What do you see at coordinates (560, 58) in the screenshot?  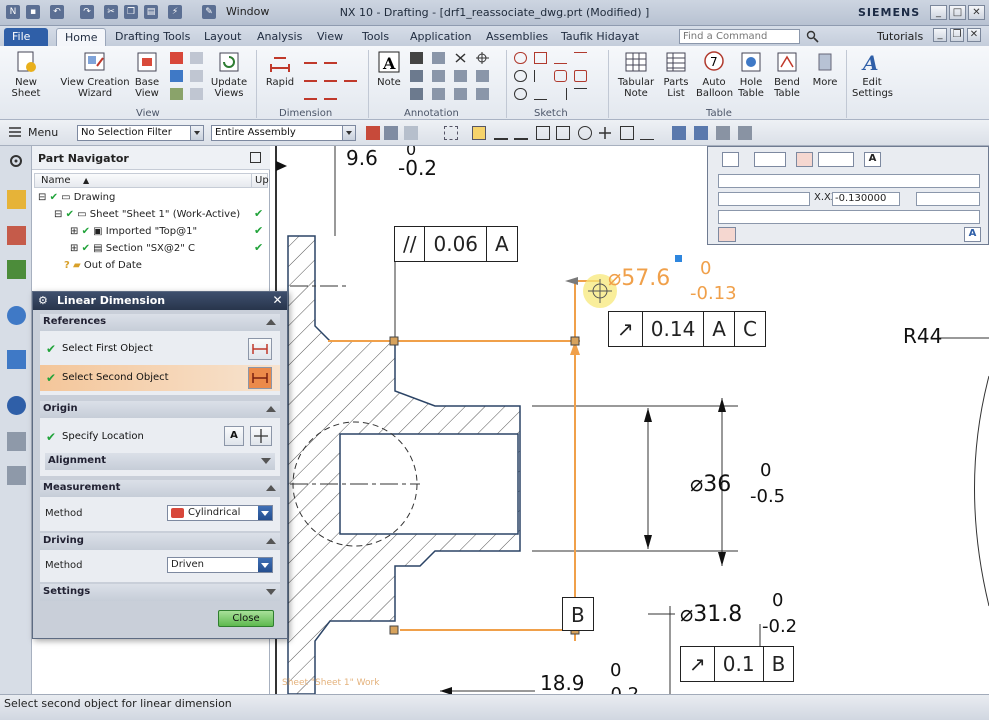 I see `sketch-line-icon` at bounding box center [560, 58].